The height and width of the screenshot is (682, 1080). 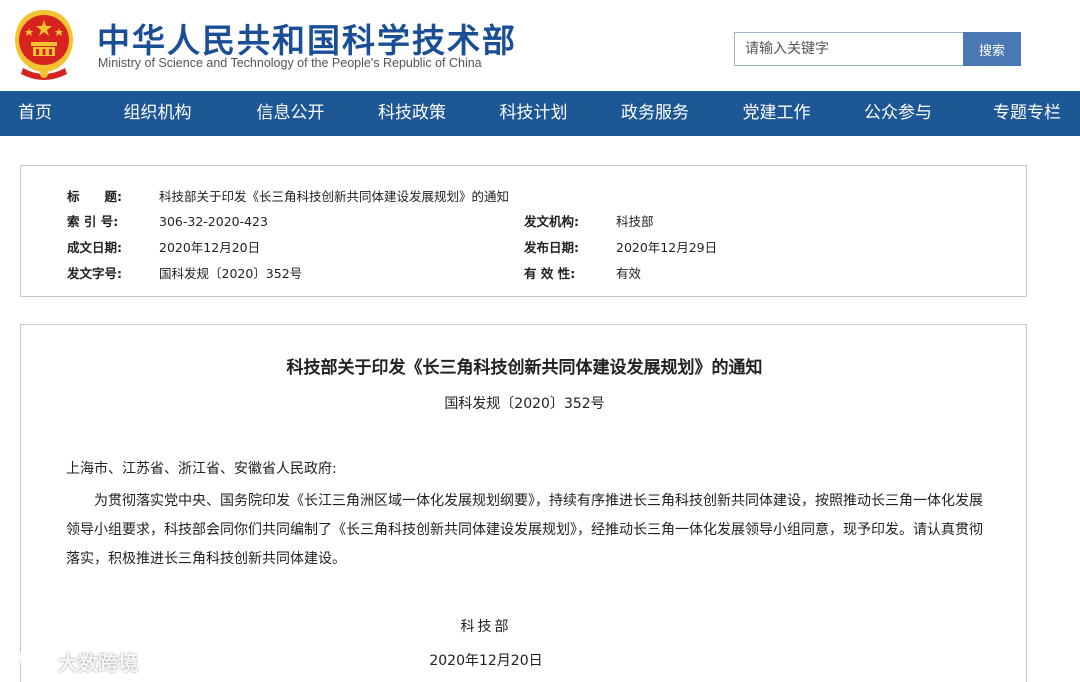 I want to click on info-issuer-row: 发文机构: 科技部, so click(x=589, y=220).